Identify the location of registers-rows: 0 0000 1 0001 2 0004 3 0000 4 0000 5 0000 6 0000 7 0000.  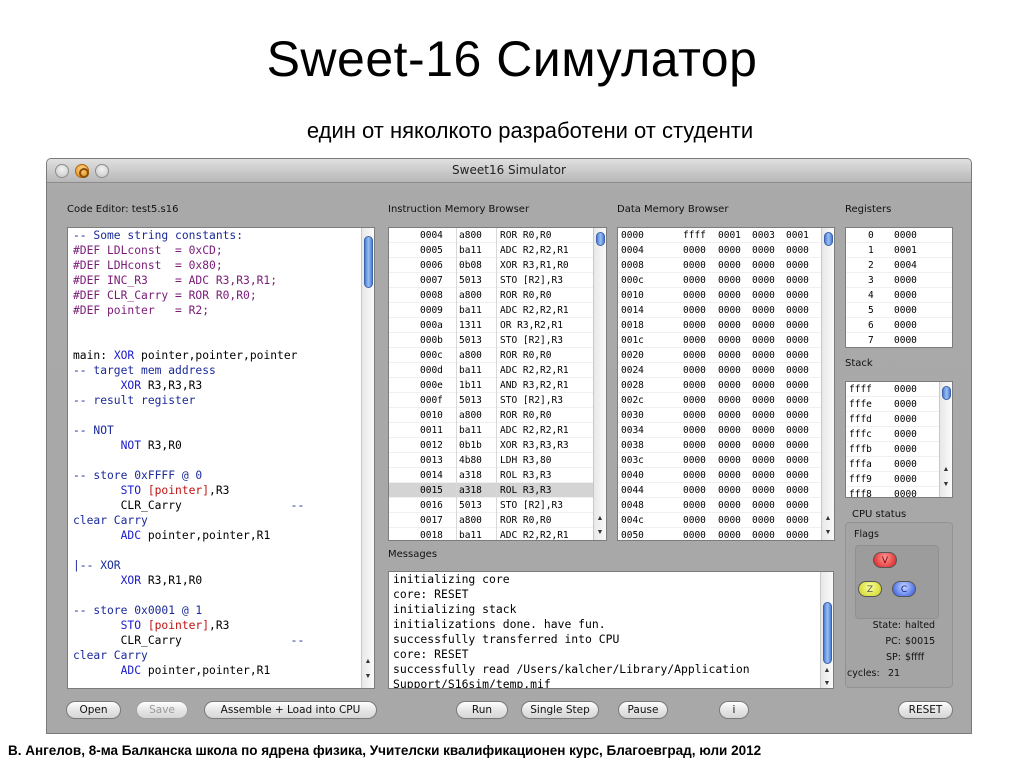
(899, 287).